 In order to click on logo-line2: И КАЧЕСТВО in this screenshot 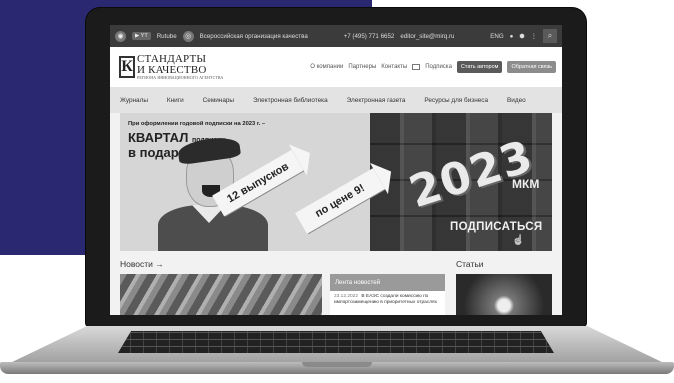, I will do `click(172, 69)`.